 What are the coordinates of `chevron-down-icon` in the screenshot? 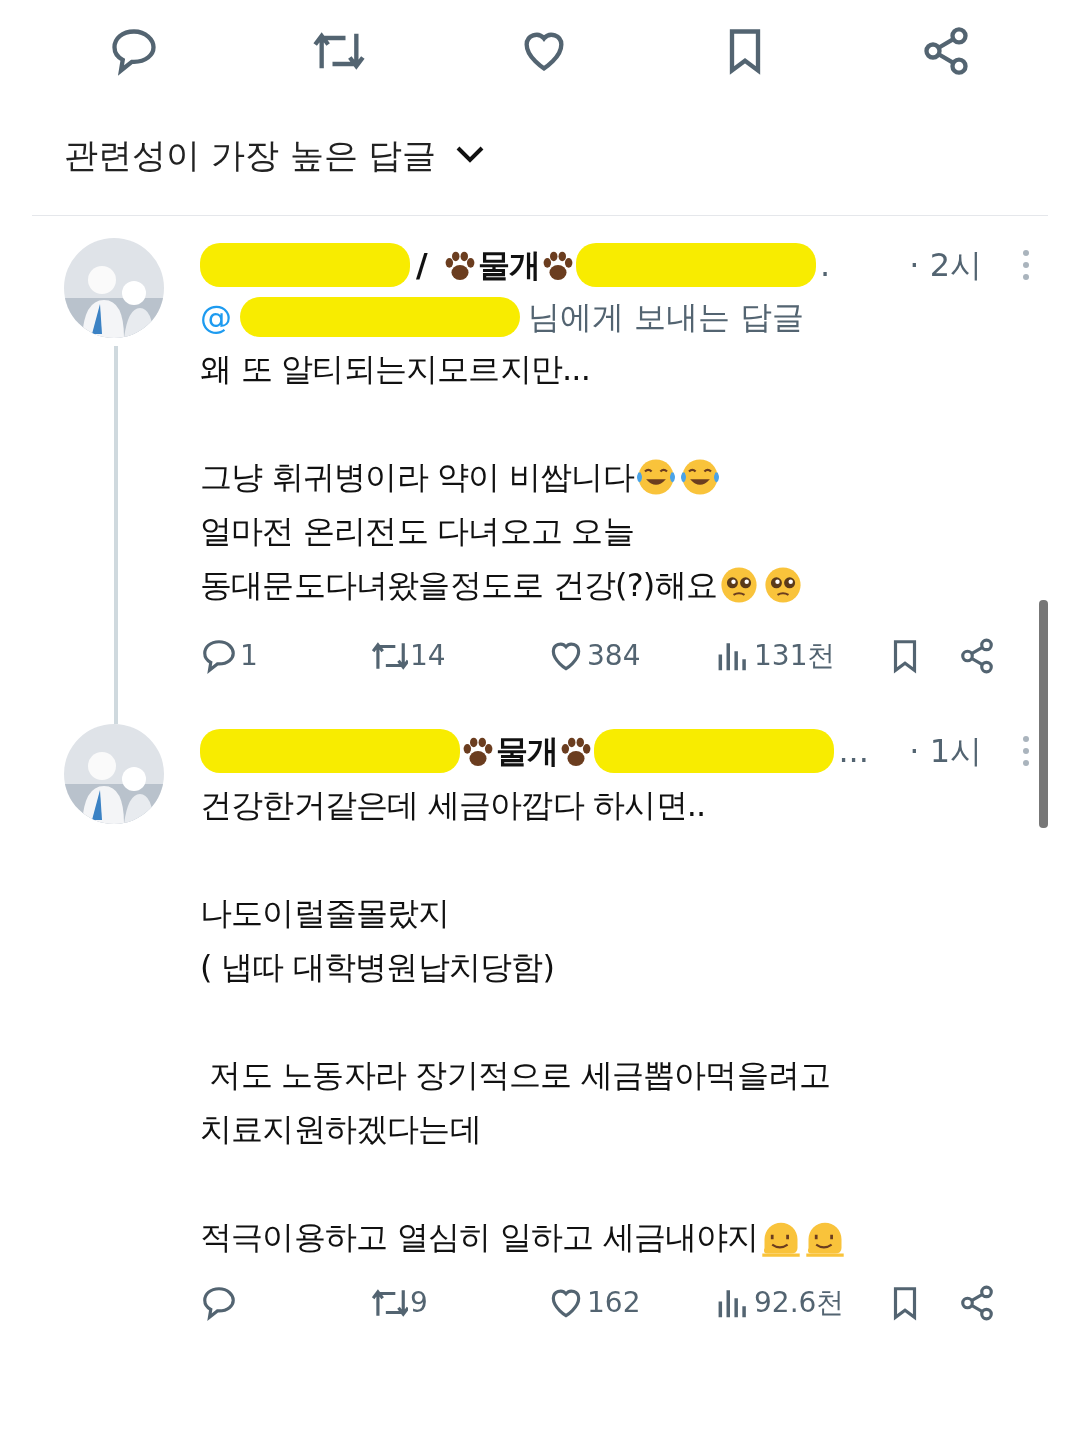 It's located at (470, 155).